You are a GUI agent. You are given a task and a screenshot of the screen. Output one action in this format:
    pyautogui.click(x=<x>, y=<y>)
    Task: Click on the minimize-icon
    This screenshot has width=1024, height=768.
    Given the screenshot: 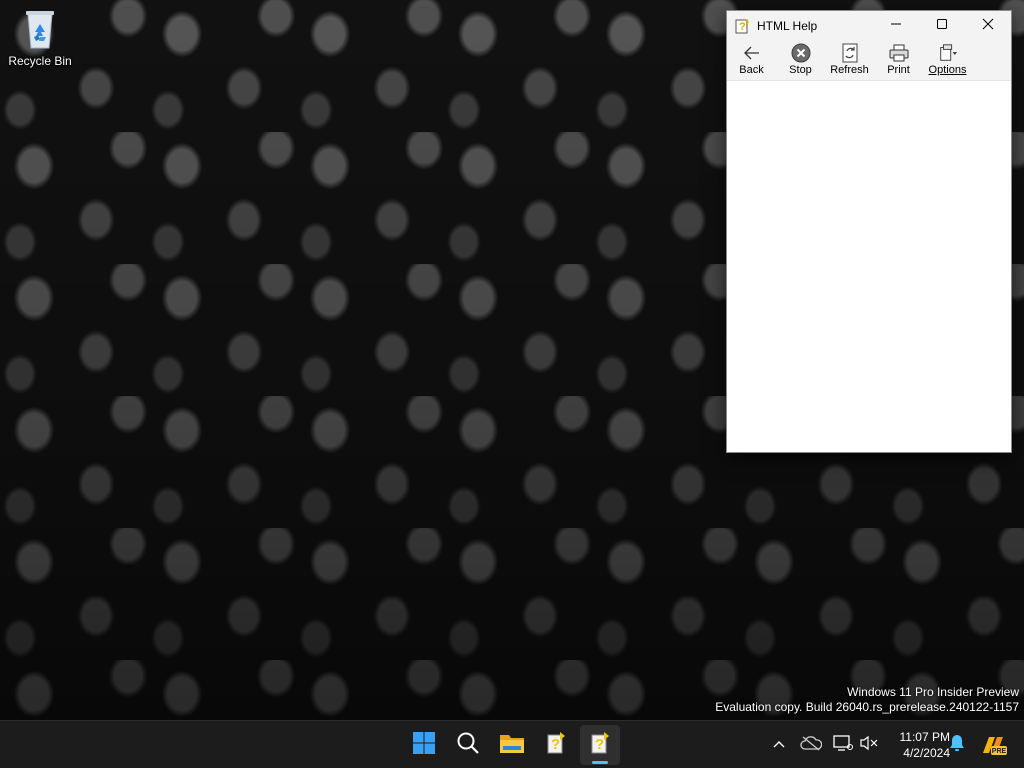 What is the action you would take?
    pyautogui.click(x=896, y=26)
    